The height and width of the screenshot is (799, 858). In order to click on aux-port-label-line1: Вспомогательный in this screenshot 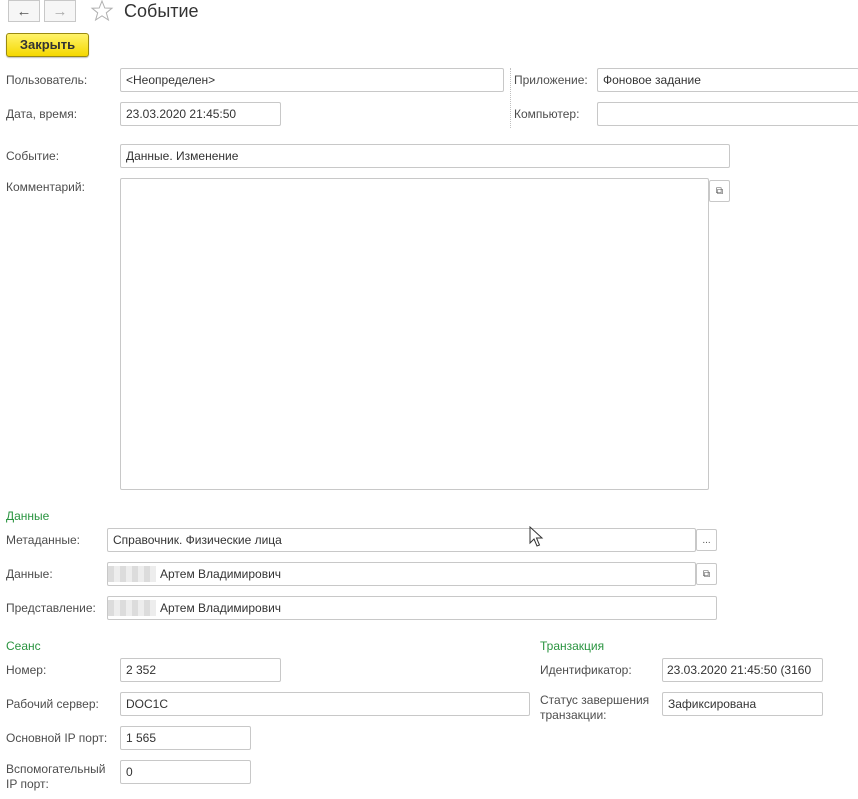, I will do `click(56, 769)`.